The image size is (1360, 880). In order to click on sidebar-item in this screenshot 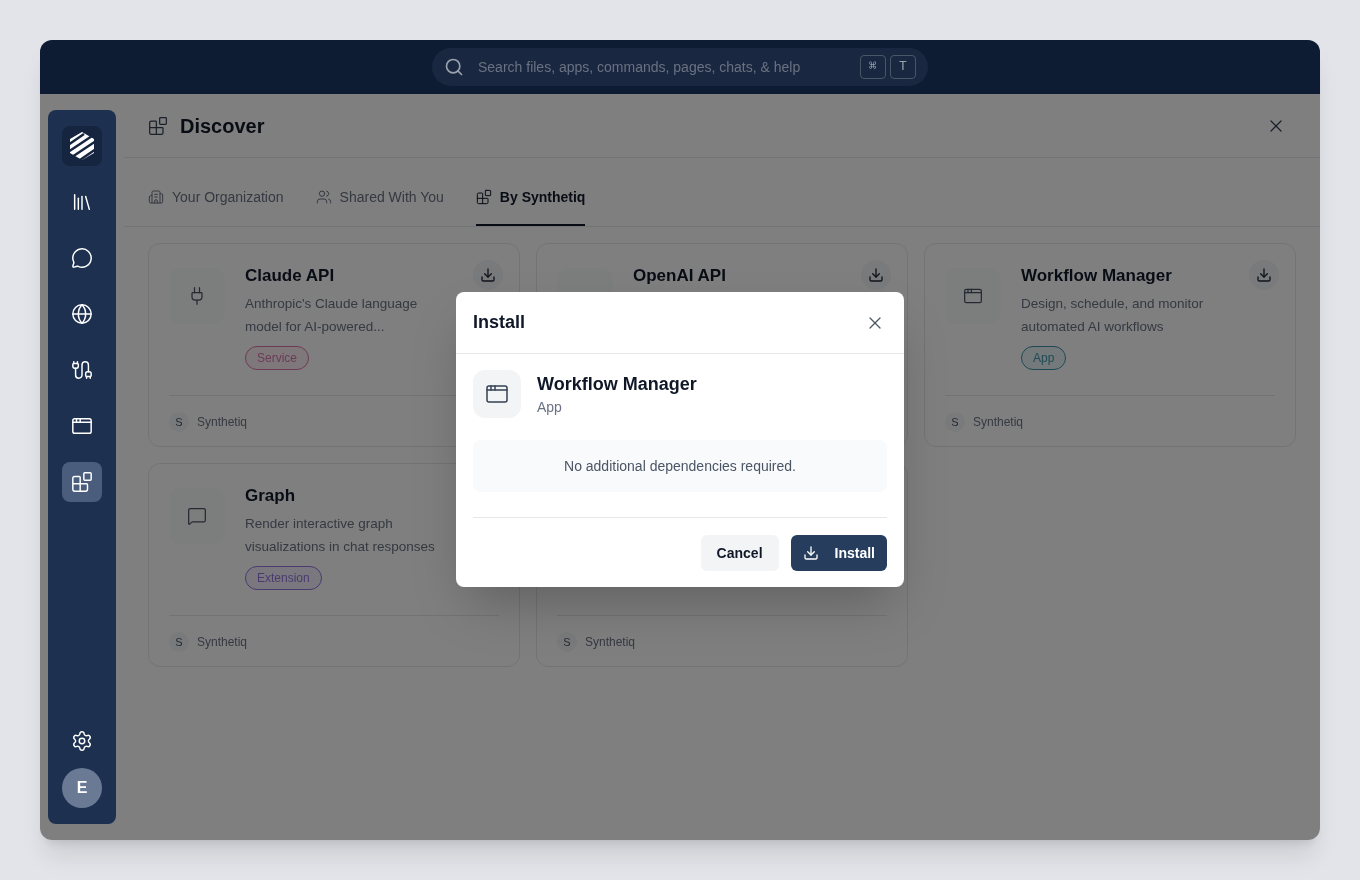, I will do `click(82, 482)`.